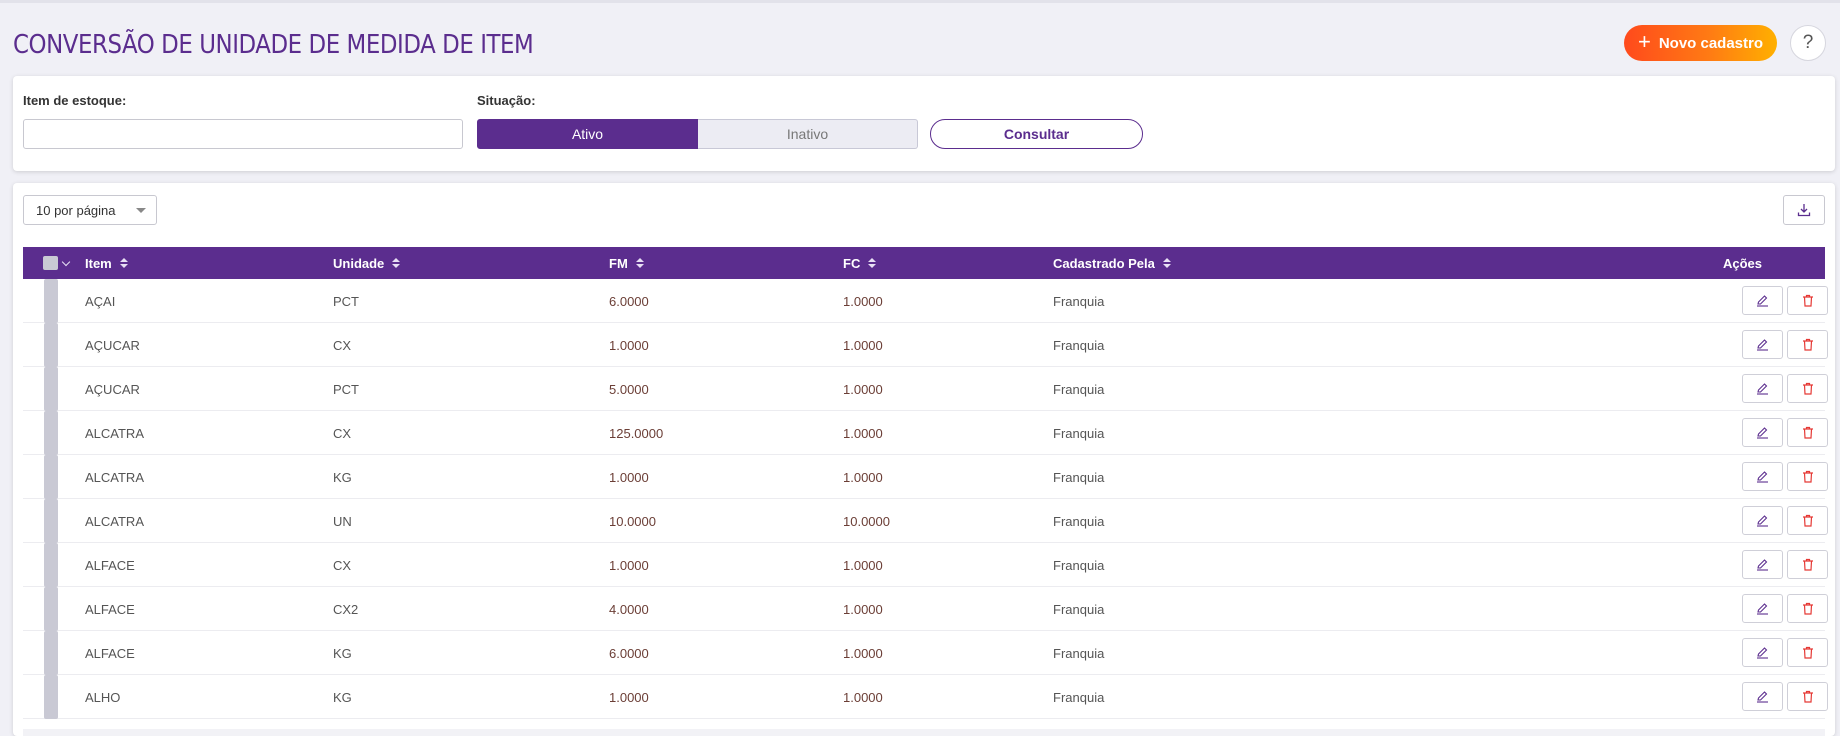  I want to click on cell-unit: UN, so click(342, 521).